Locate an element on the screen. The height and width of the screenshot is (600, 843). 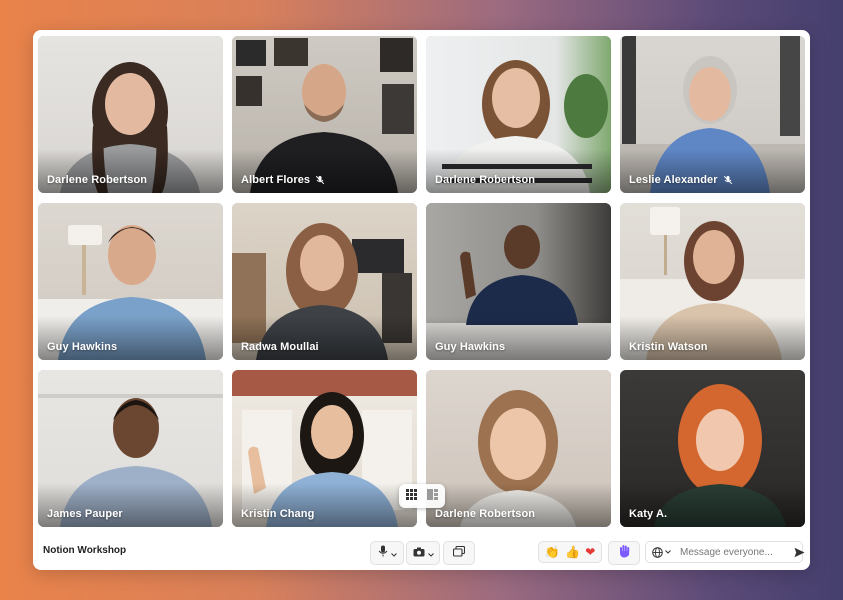
video-tile: James Pauper is located at coordinates (130, 448).